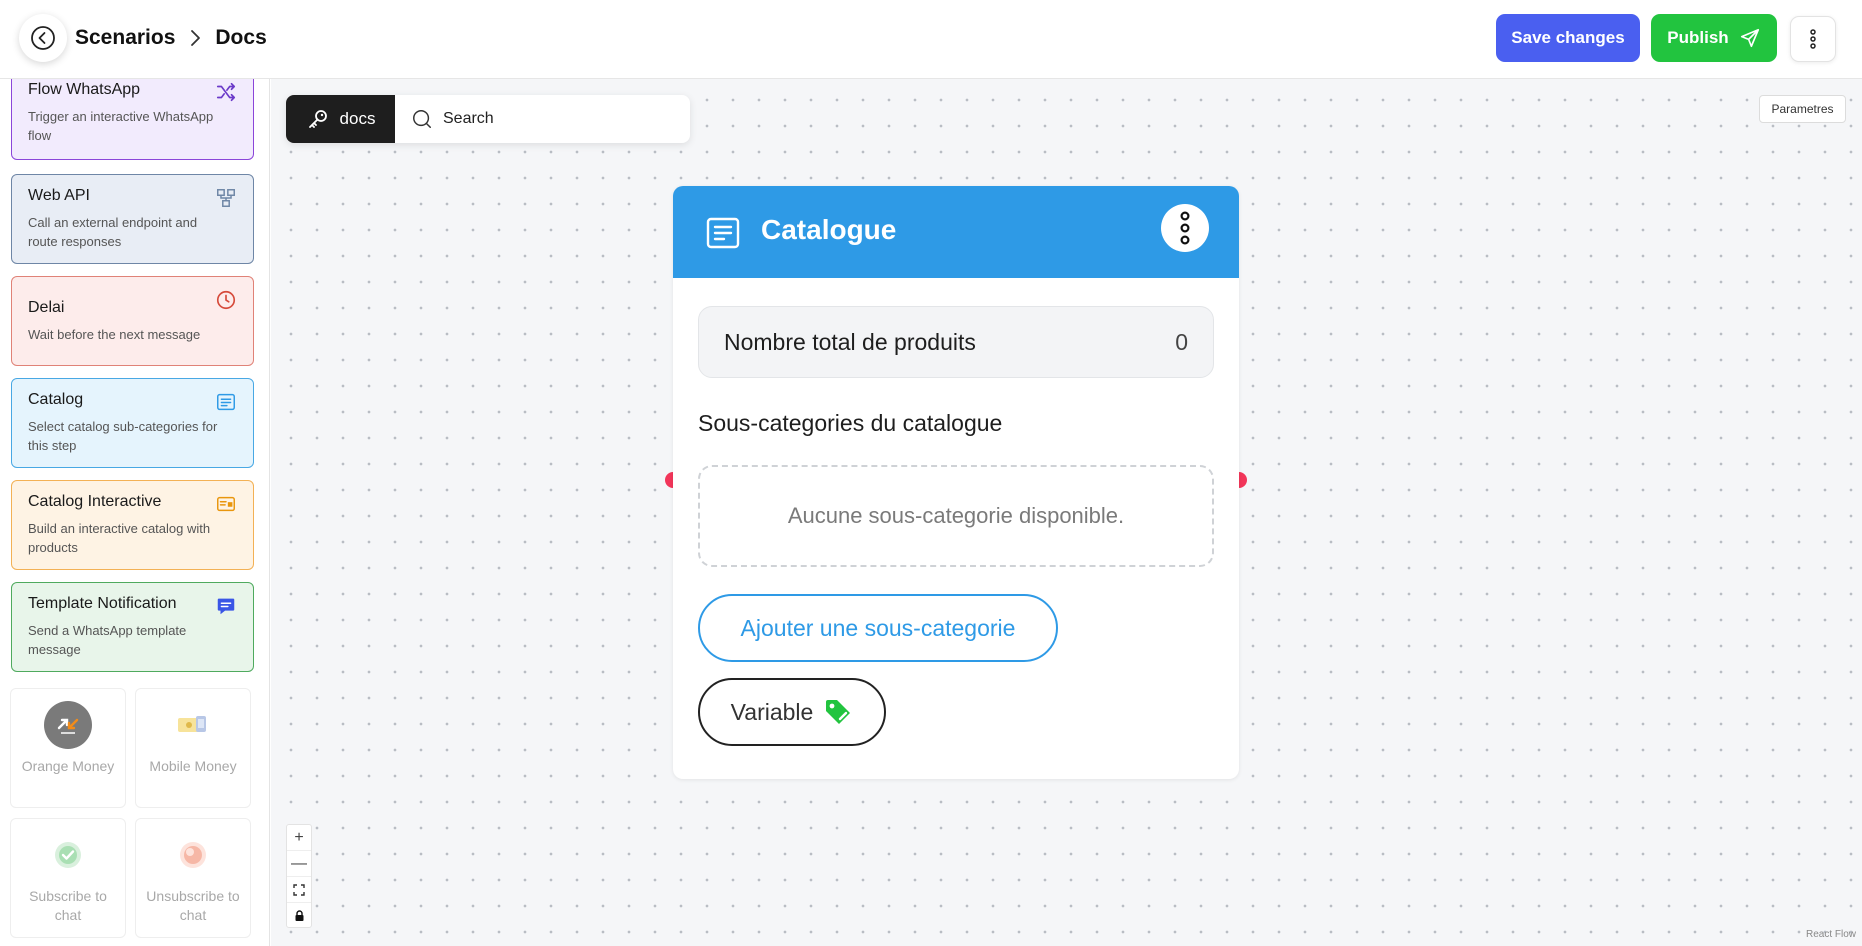 Image resolution: width=1862 pixels, height=946 pixels. What do you see at coordinates (193, 905) in the screenshot?
I see `tile-label: Unsubscribe to chat` at bounding box center [193, 905].